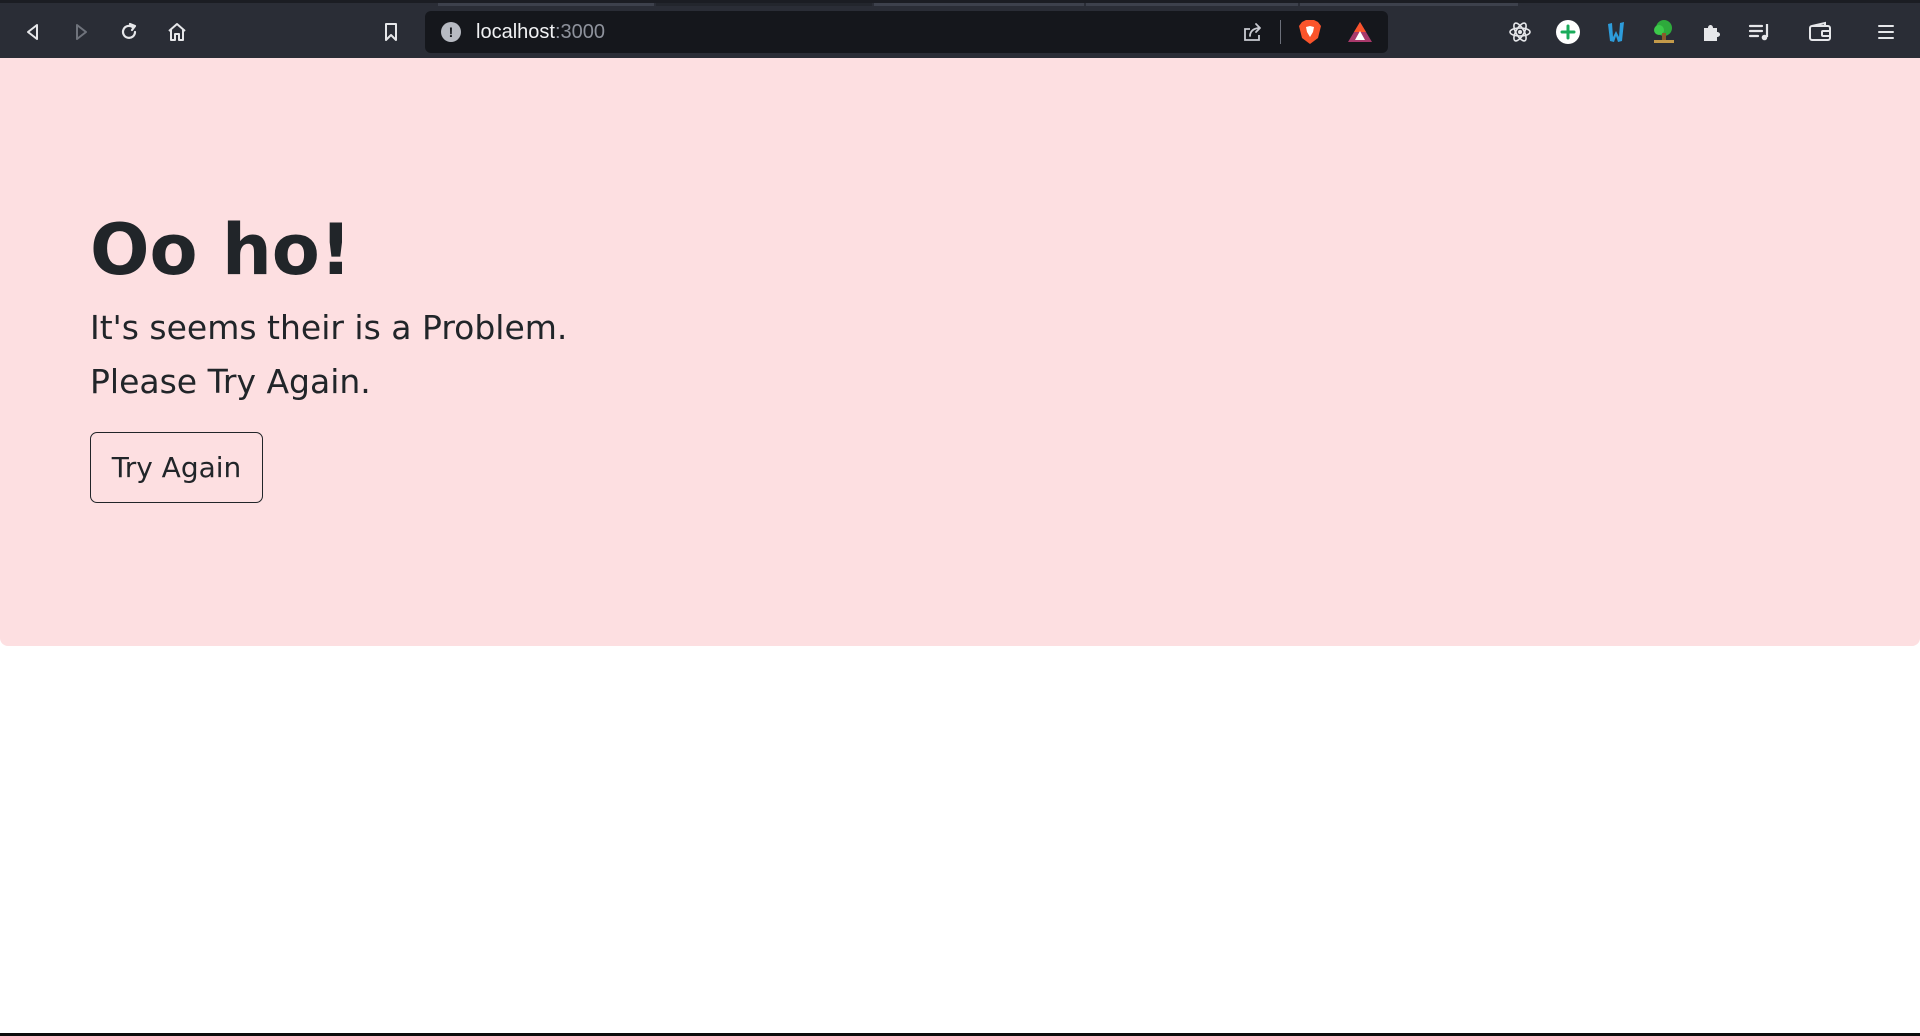  What do you see at coordinates (515, 32) in the screenshot?
I see `url-host: localhost` at bounding box center [515, 32].